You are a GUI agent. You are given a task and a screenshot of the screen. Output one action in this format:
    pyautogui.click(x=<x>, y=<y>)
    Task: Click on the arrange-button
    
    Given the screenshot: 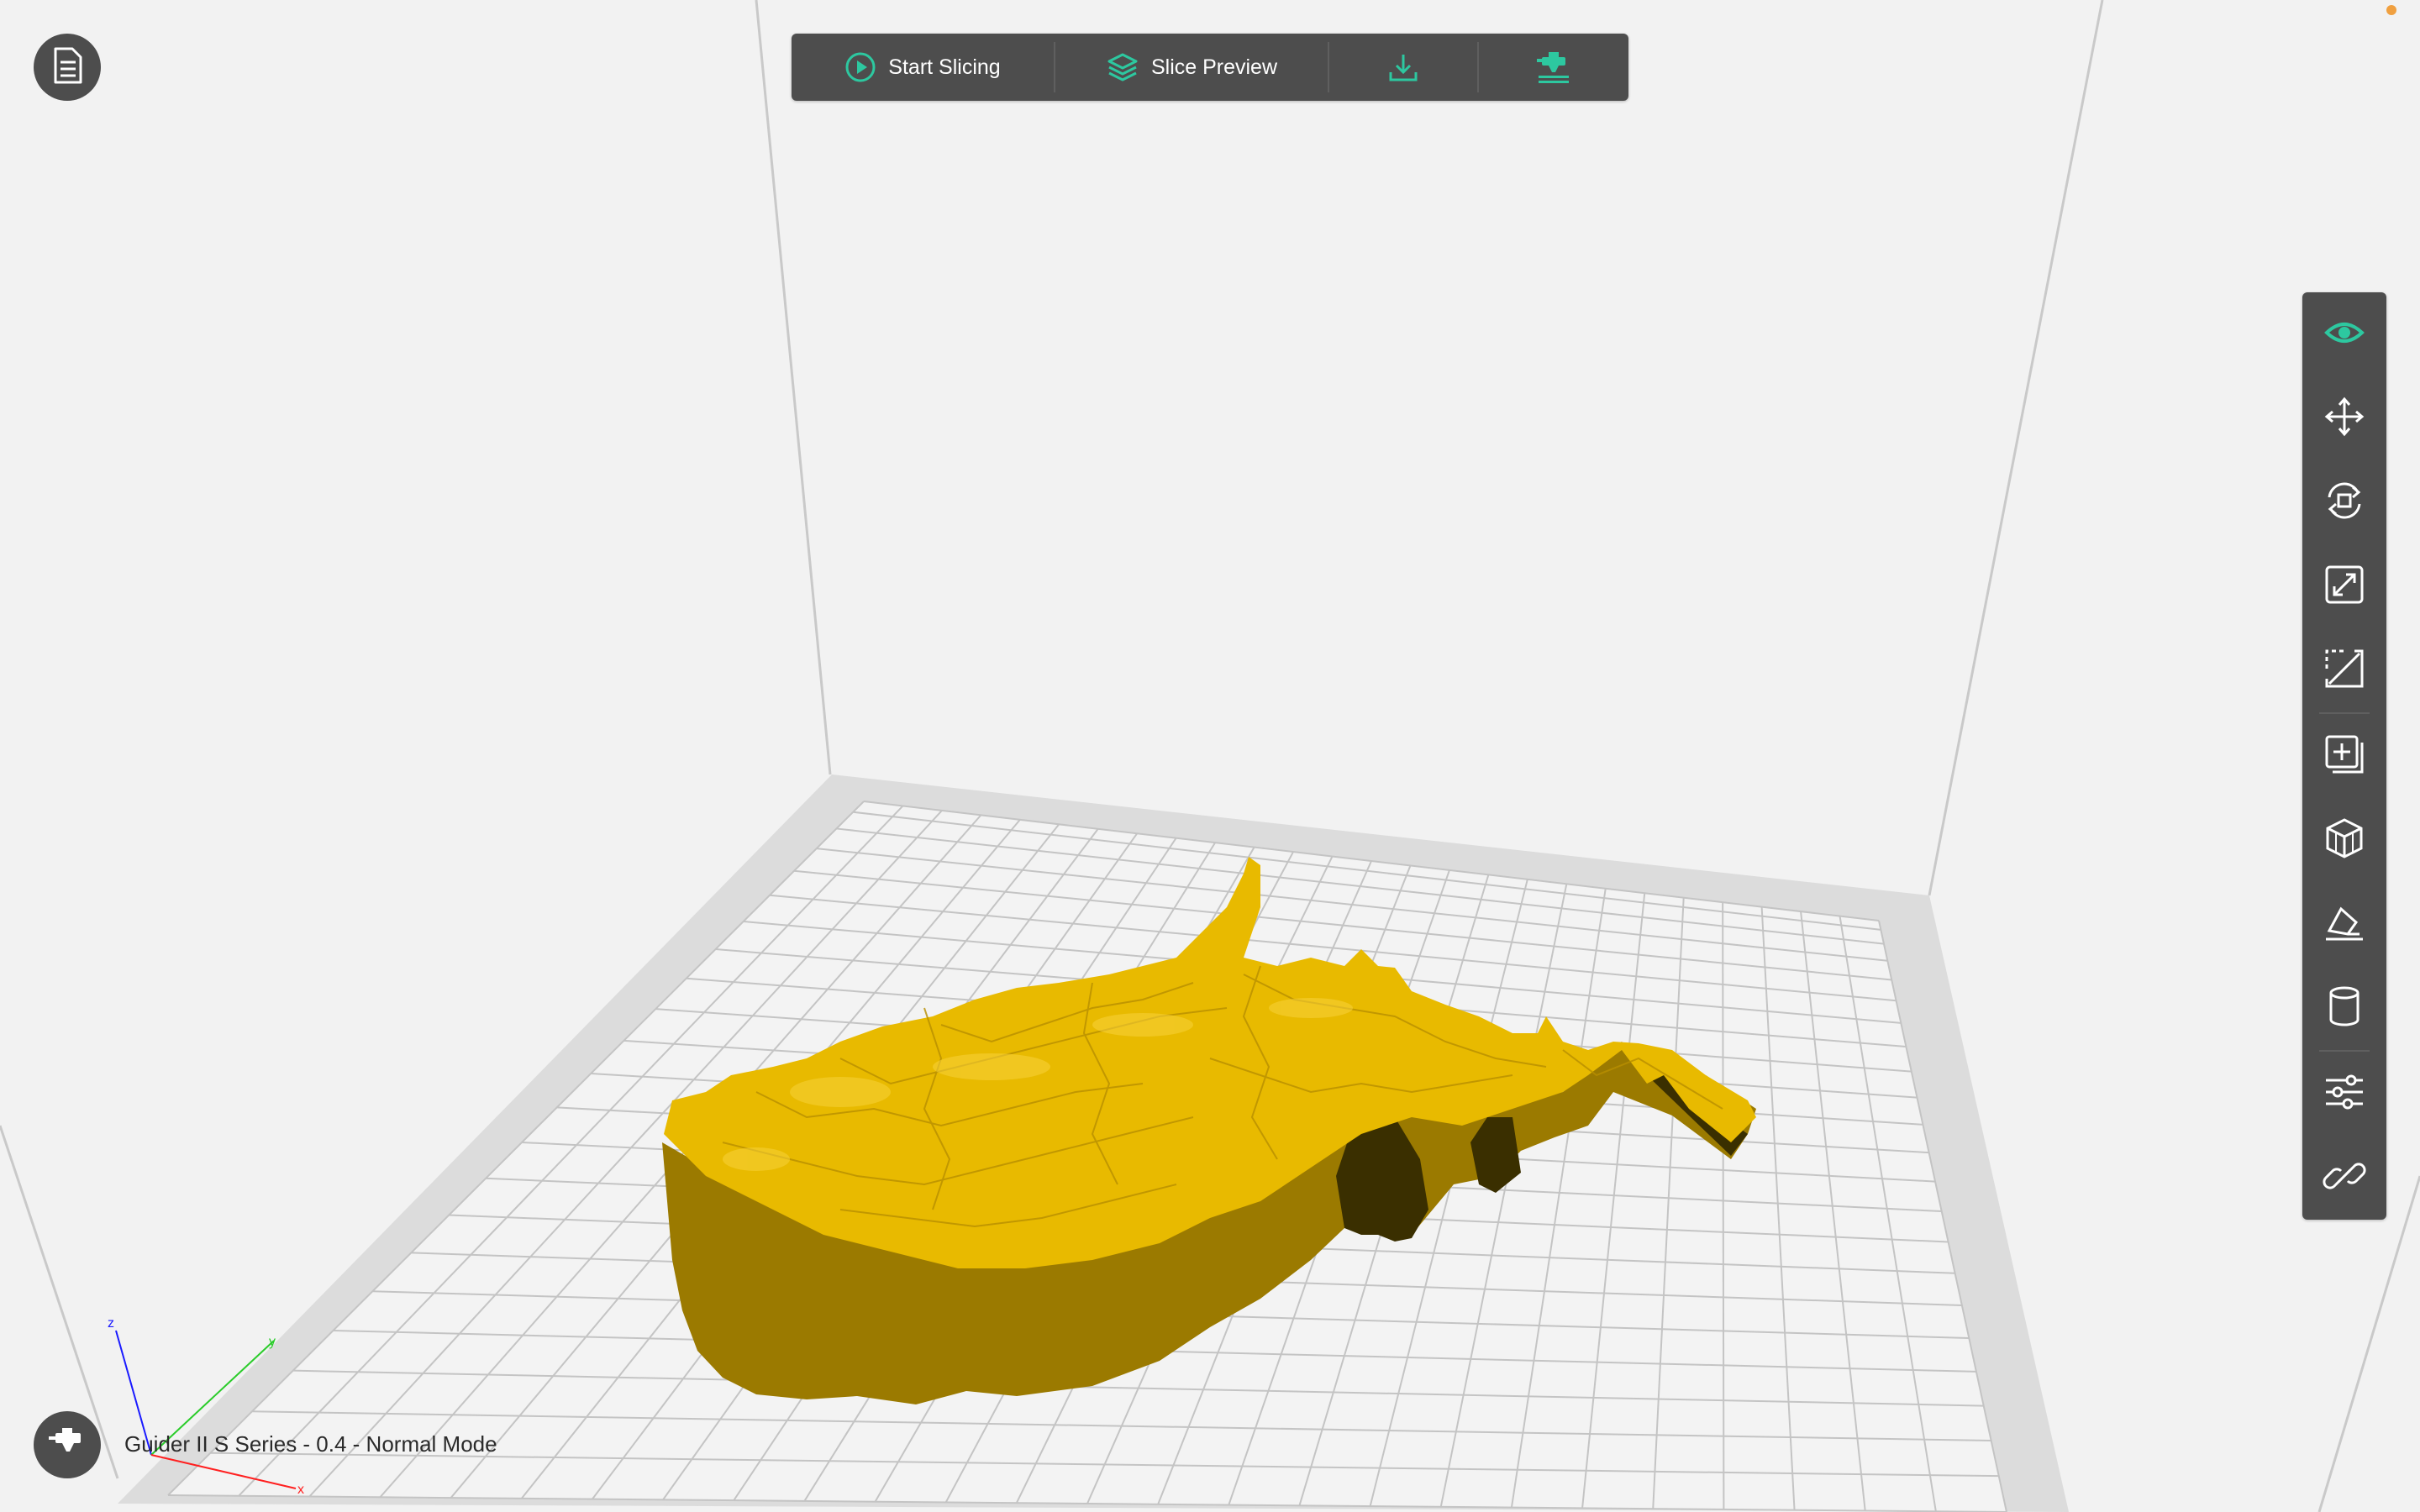 What is the action you would take?
    pyautogui.click(x=2344, y=840)
    